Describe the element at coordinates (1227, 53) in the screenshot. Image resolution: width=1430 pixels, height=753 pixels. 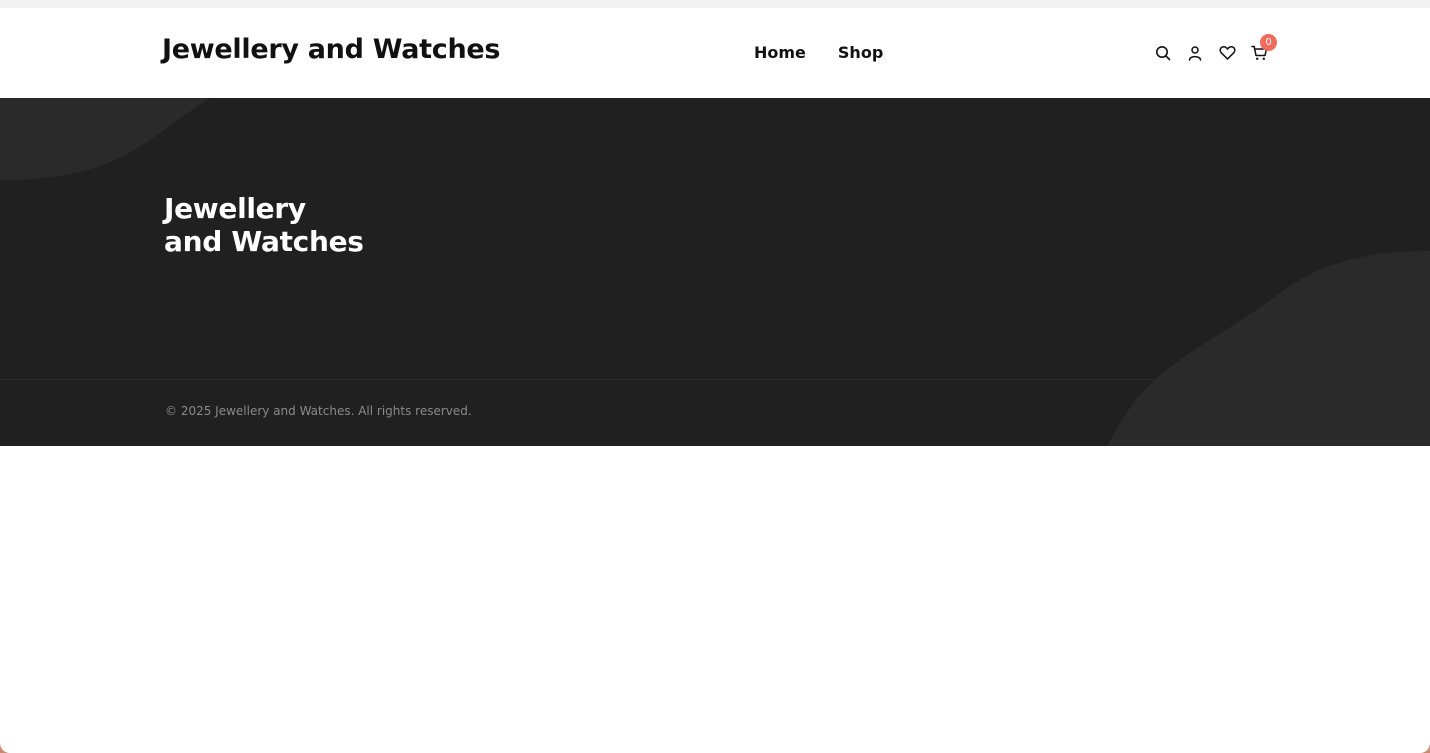
I see `heart-icon` at that location.